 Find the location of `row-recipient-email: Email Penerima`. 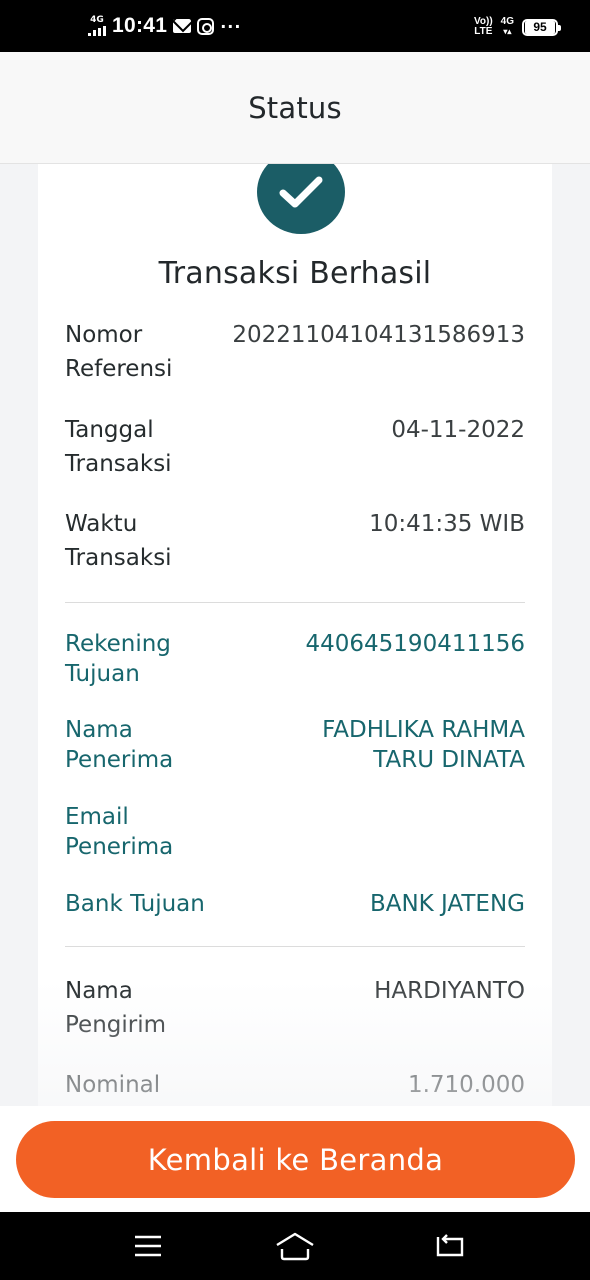

row-recipient-email: Email Penerima is located at coordinates (295, 832).